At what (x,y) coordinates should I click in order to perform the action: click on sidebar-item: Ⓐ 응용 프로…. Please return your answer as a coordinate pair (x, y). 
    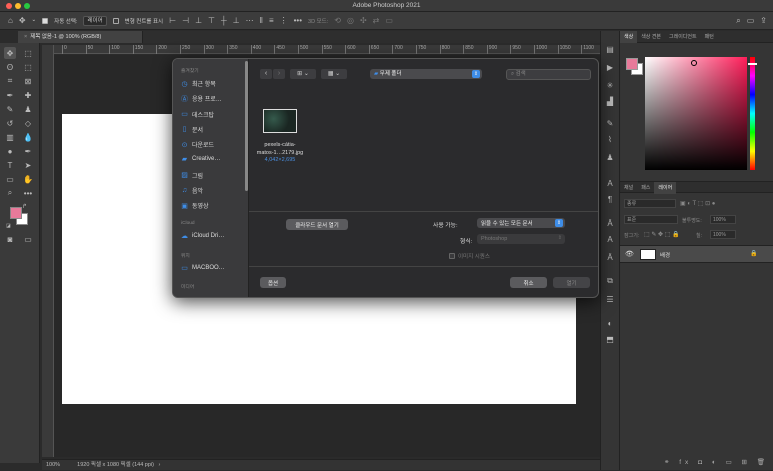
    Looking at the image, I should click on (201, 99).